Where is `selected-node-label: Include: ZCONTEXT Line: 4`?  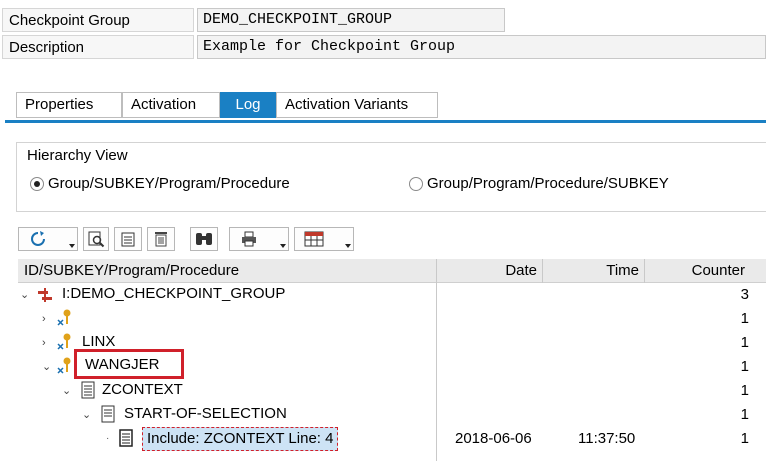
selected-node-label: Include: ZCONTEXT Line: 4 is located at coordinates (240, 439).